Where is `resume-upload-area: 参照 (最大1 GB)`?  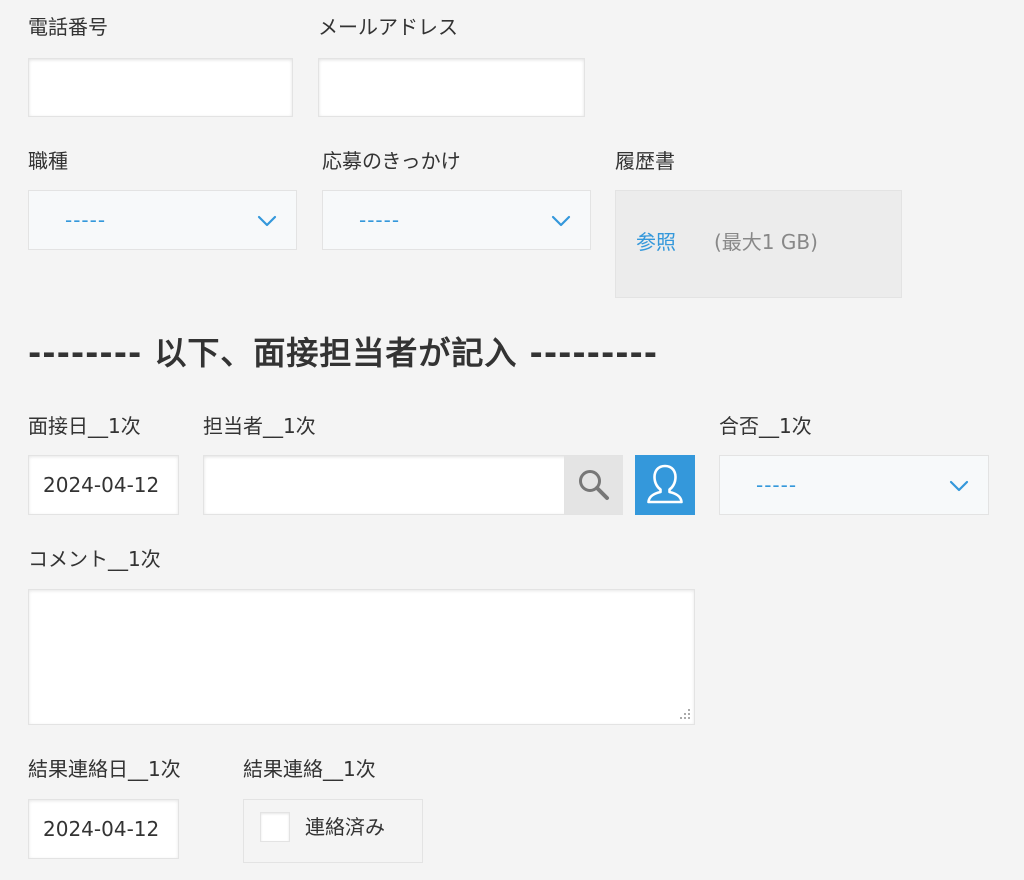 resume-upload-area: 参照 (最大1 GB) is located at coordinates (758, 244).